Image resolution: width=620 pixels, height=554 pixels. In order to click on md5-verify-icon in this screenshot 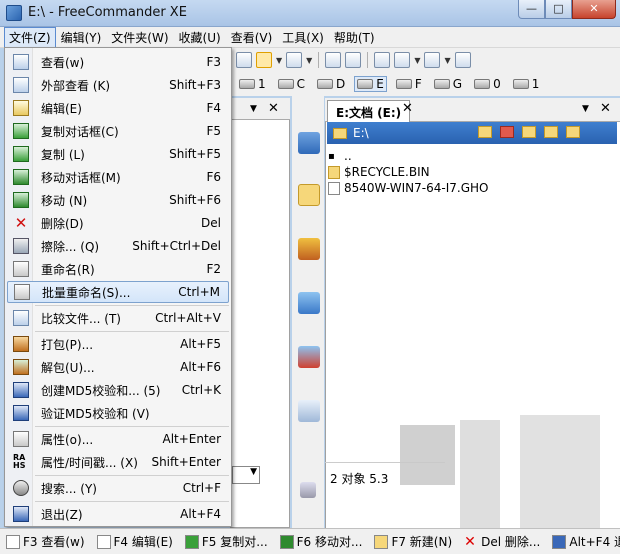, I will do `click(21, 413)`.